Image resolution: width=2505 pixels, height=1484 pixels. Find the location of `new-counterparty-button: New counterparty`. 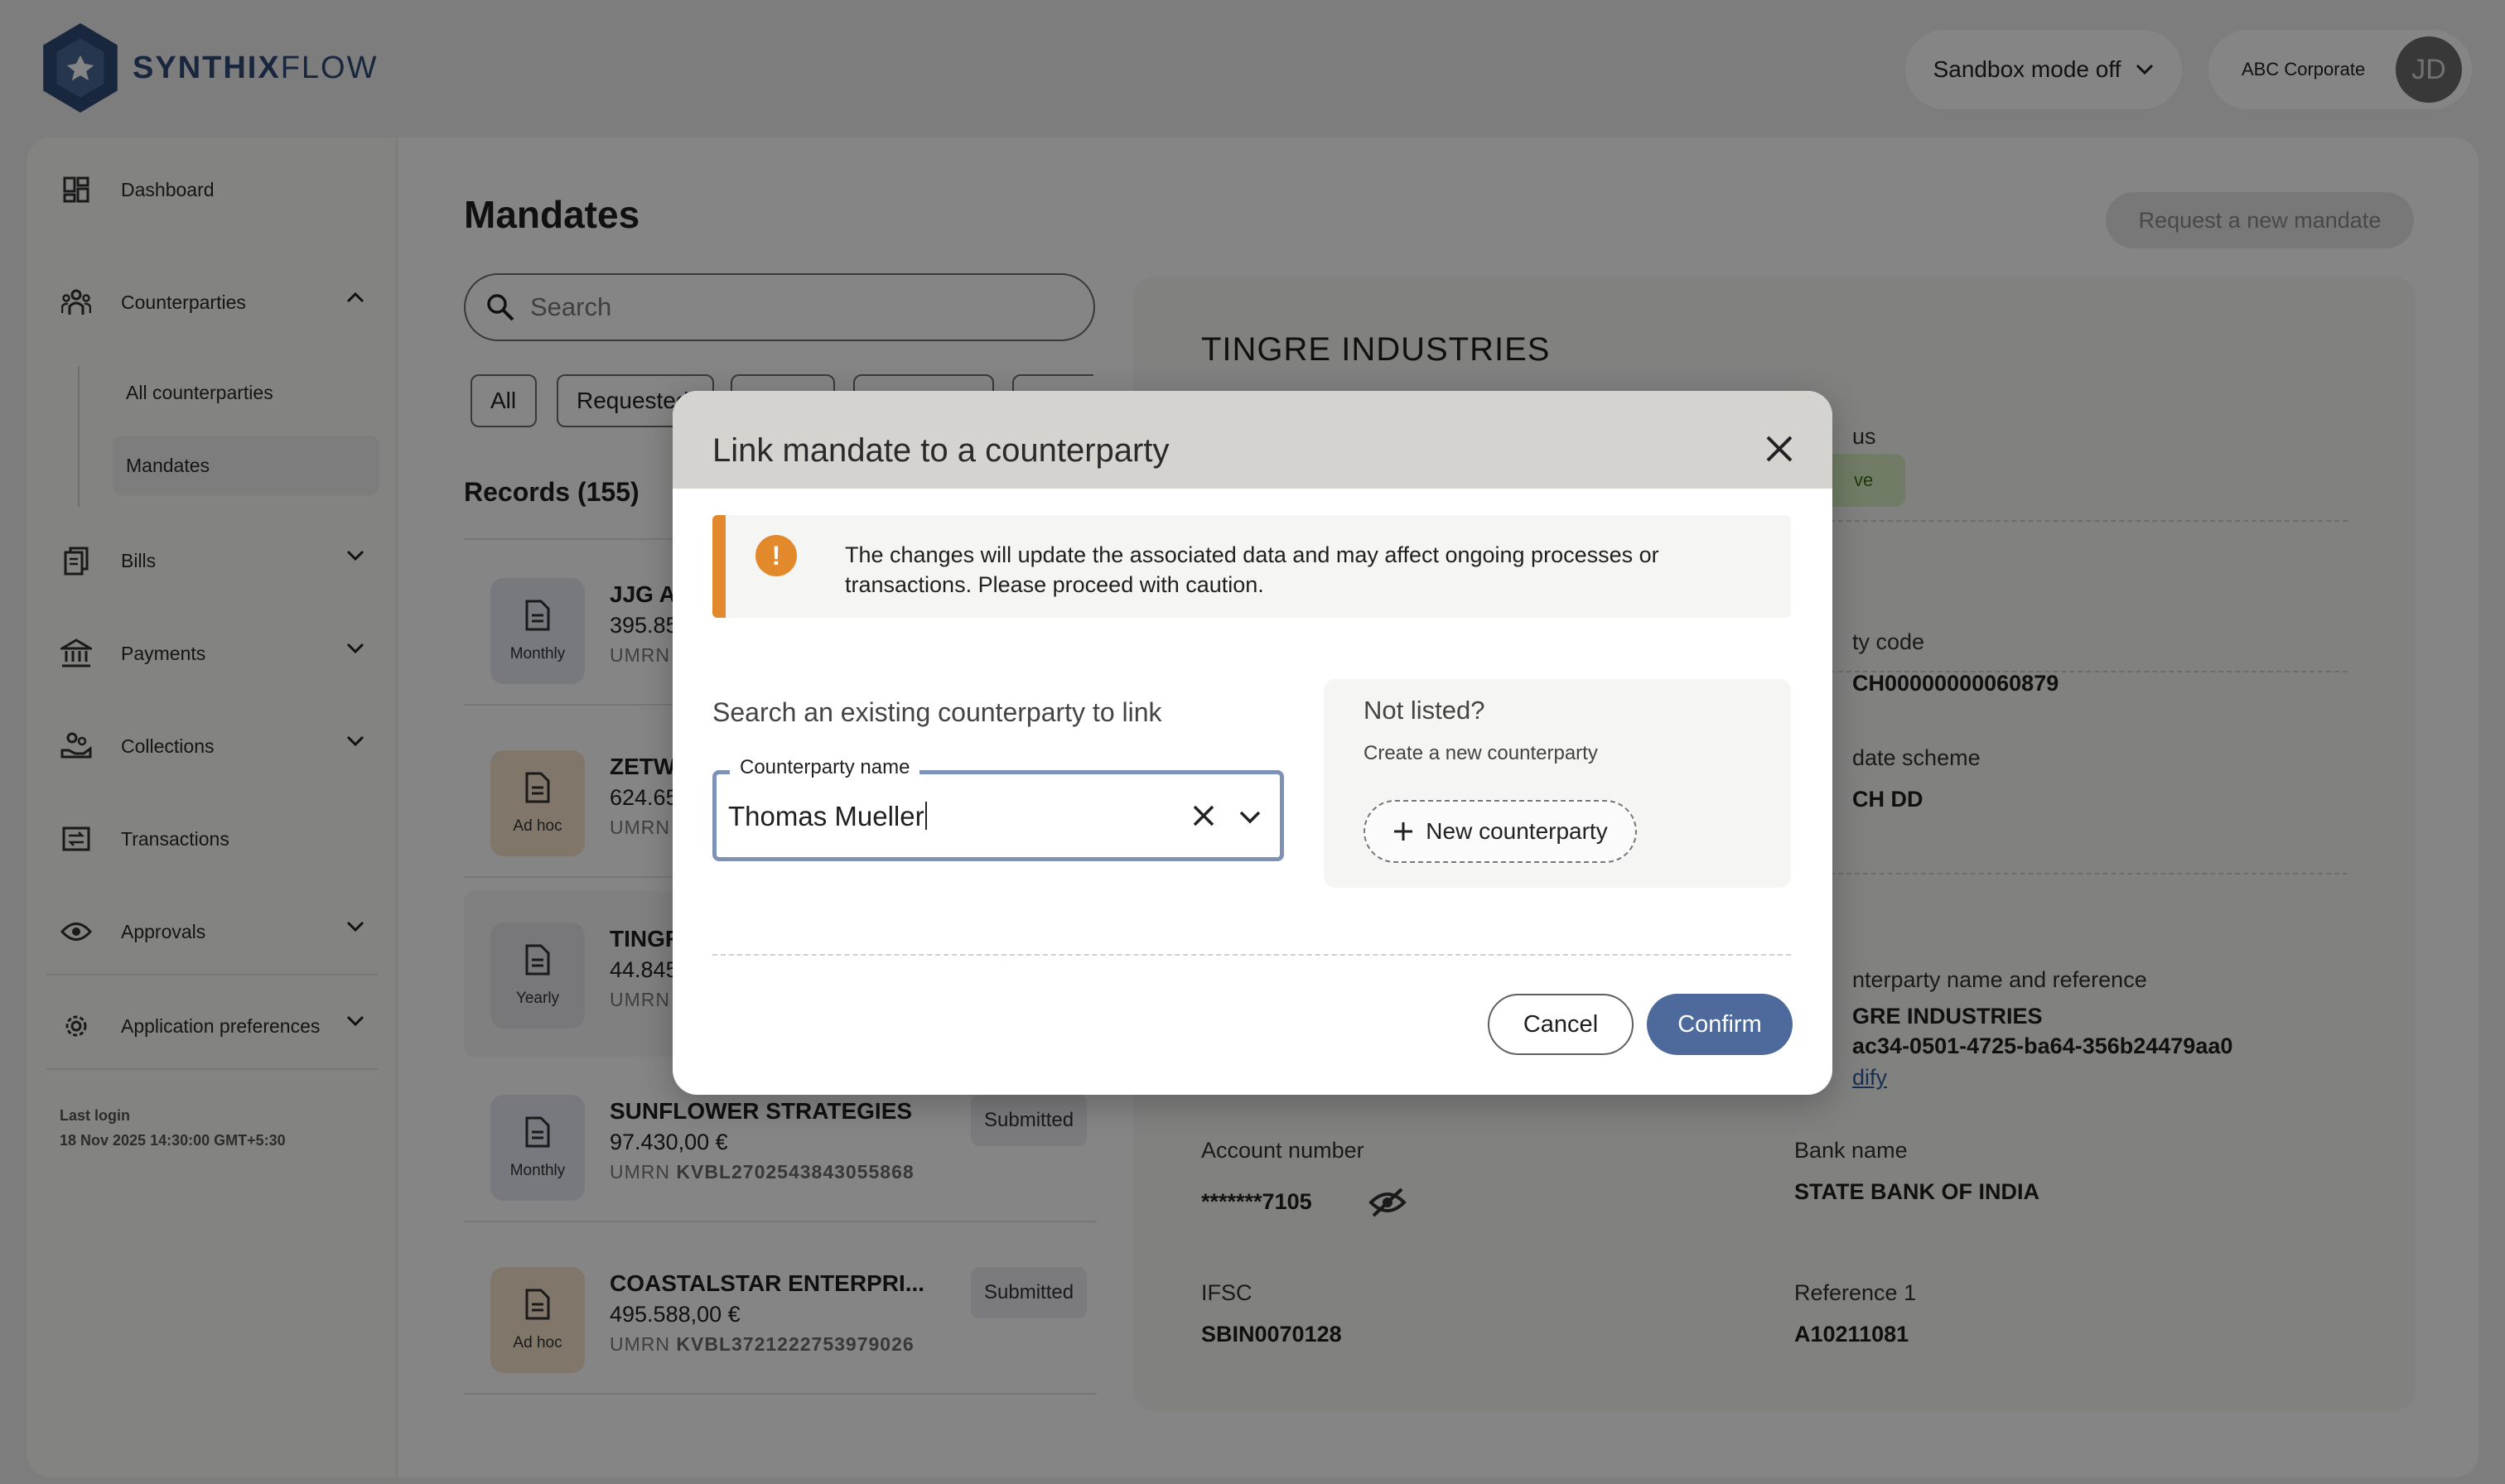

new-counterparty-button: New counterparty is located at coordinates (1500, 831).